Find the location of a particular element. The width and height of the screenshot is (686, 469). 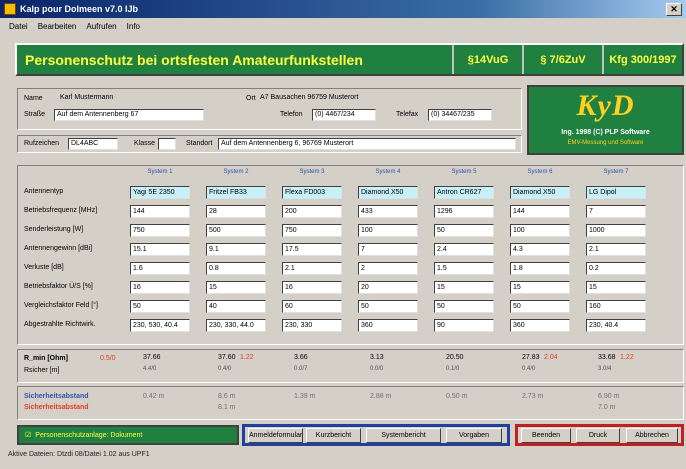

safety-value: 0.42 m is located at coordinates (154, 396).